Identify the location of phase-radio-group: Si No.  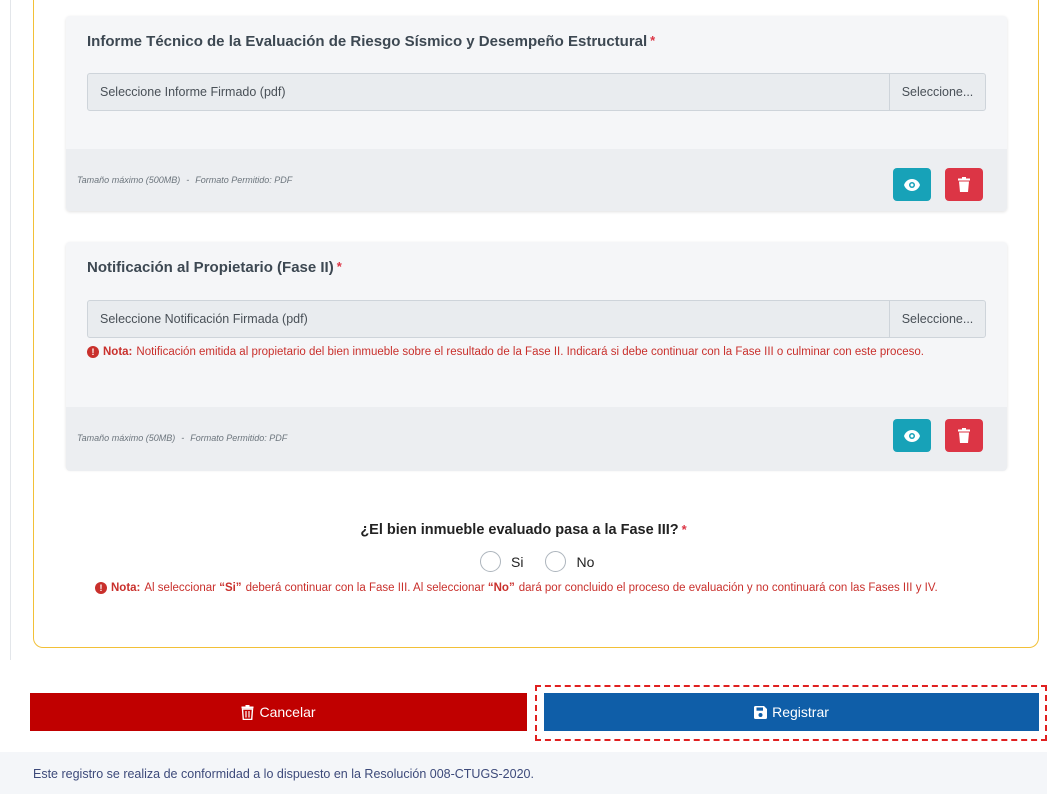
(548, 561).